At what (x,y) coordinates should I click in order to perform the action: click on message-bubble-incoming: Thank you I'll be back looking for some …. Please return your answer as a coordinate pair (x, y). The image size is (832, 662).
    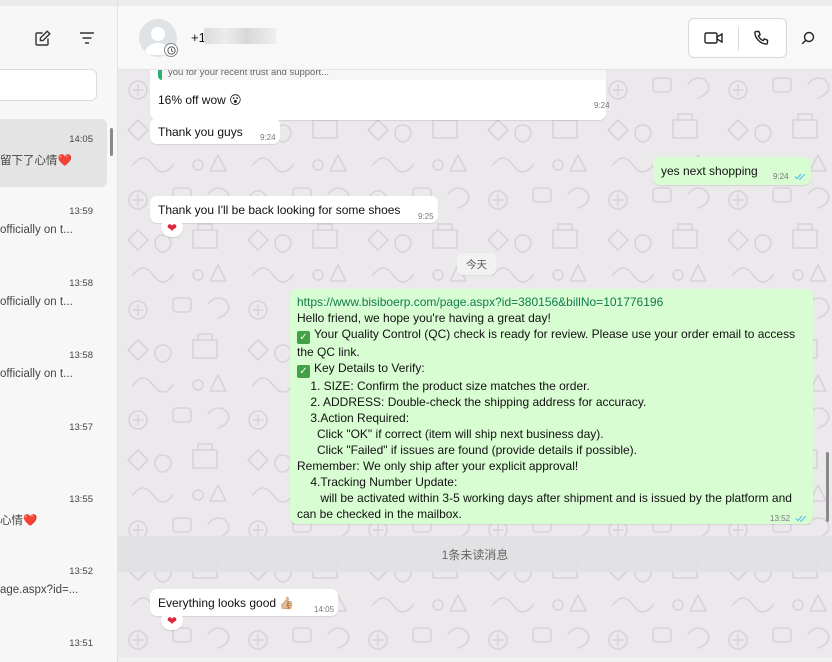
    Looking at the image, I should click on (294, 209).